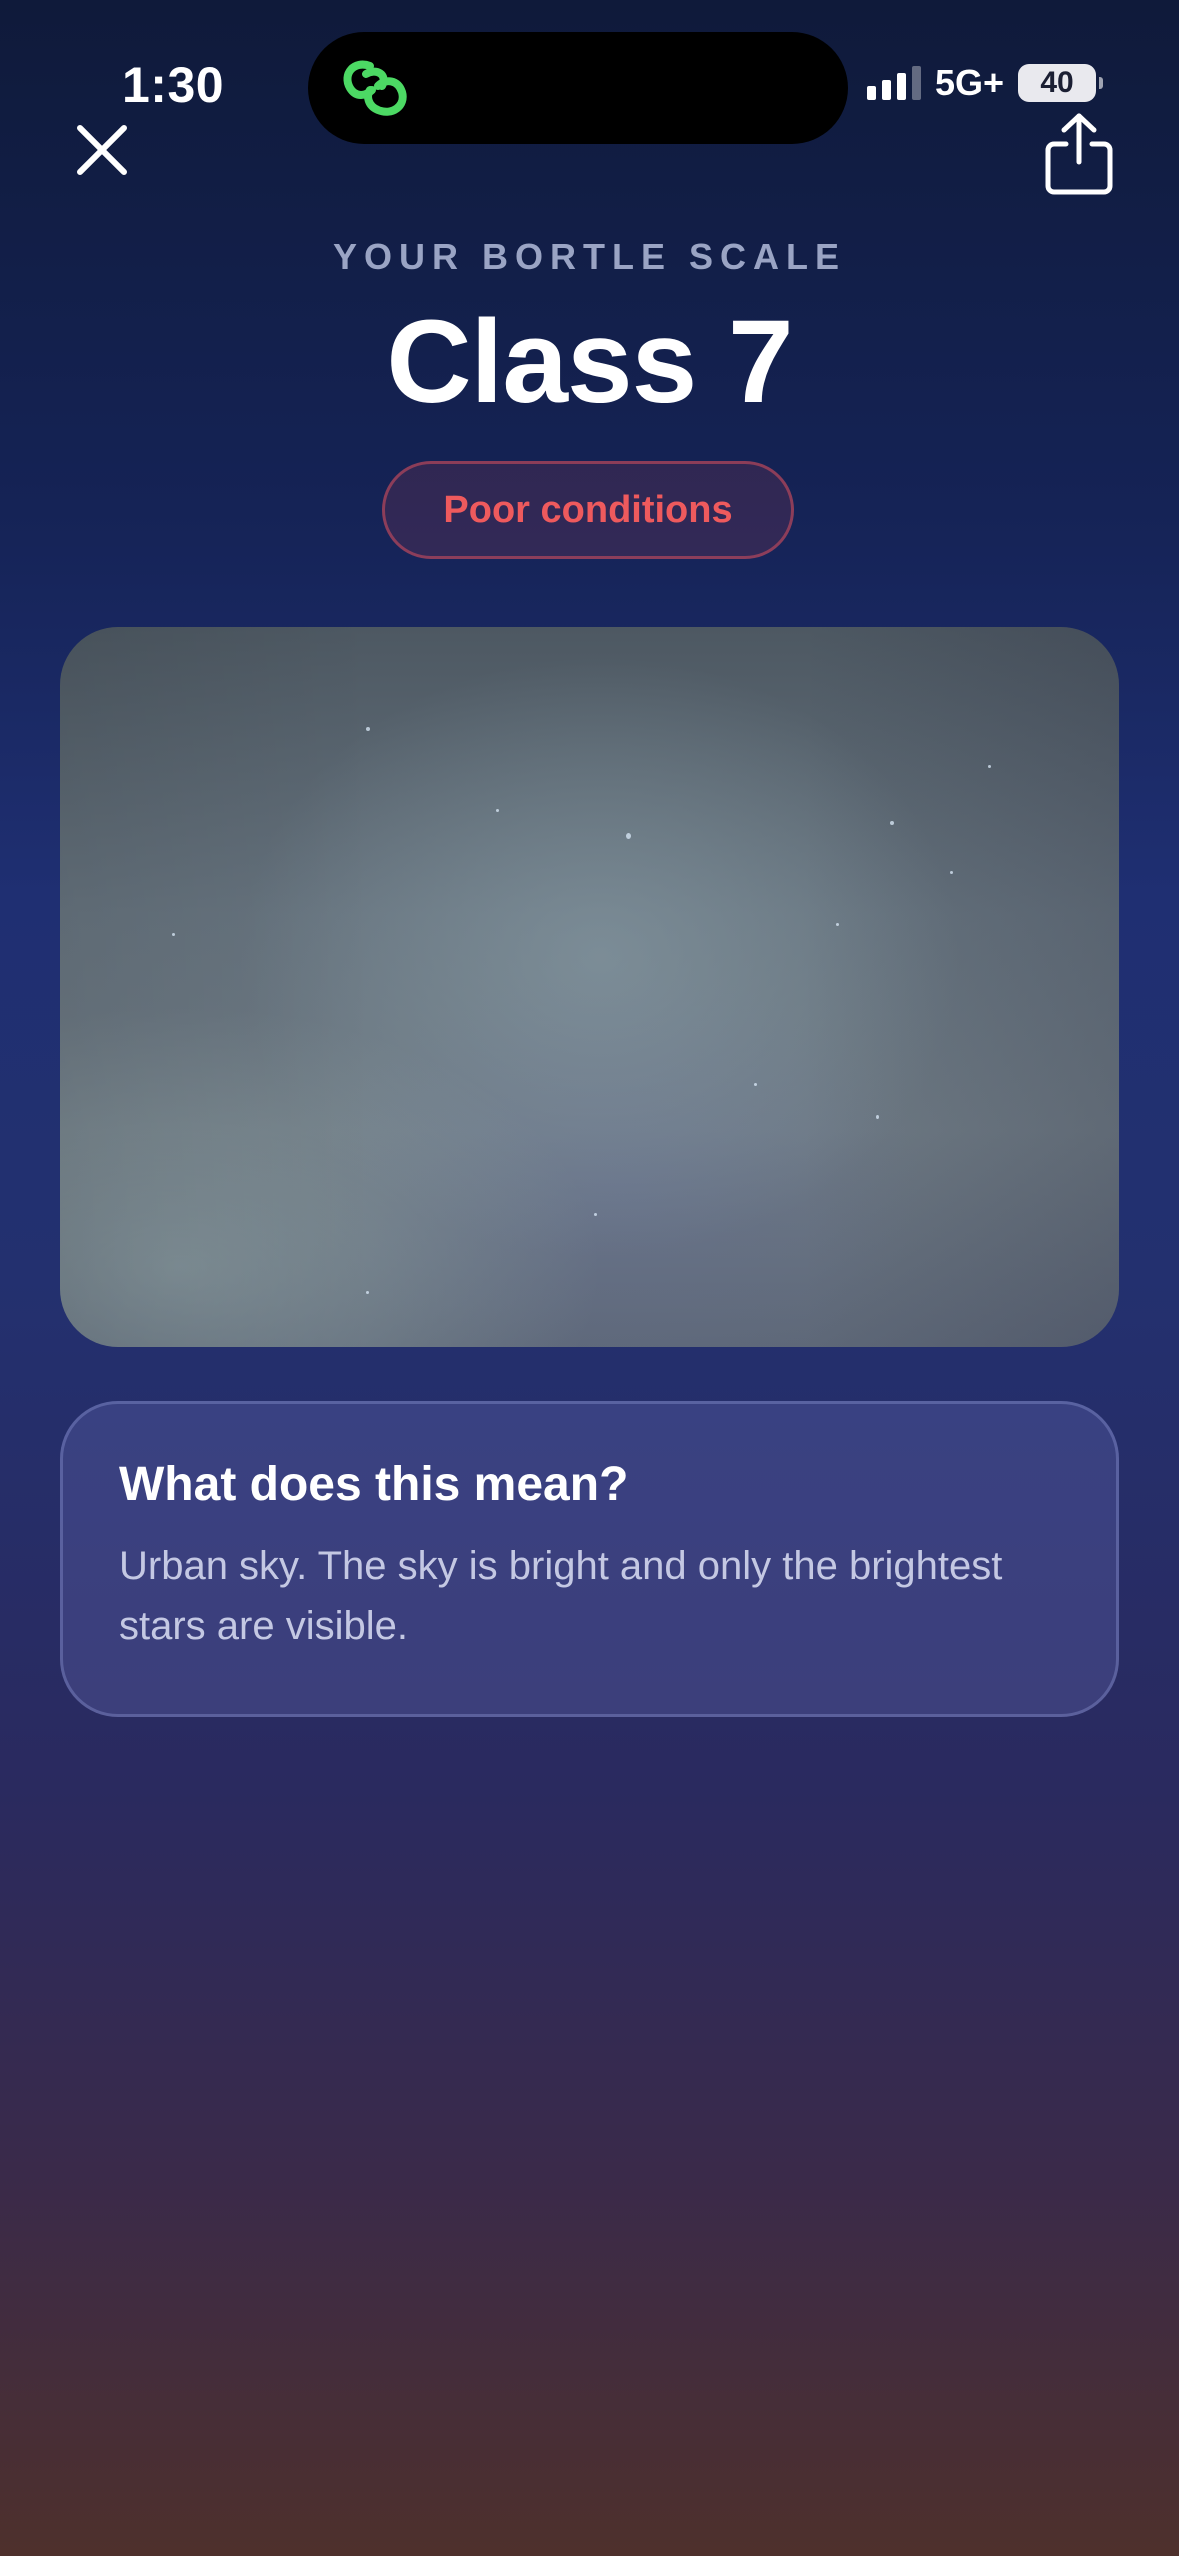  What do you see at coordinates (589, 256) in the screenshot?
I see `bortle-scale-eyebrow: YOUR BORTLE SCALE` at bounding box center [589, 256].